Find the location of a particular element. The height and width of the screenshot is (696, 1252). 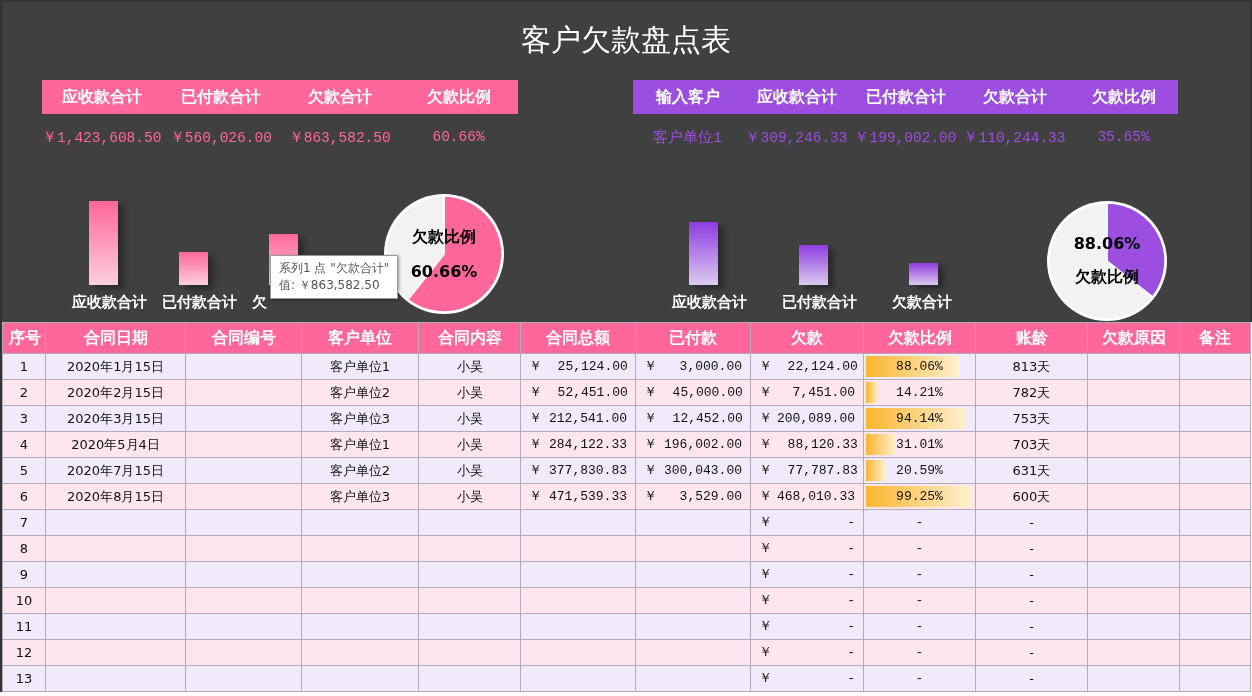

table-cell: 2020年5月4日 is located at coordinates (115, 444).